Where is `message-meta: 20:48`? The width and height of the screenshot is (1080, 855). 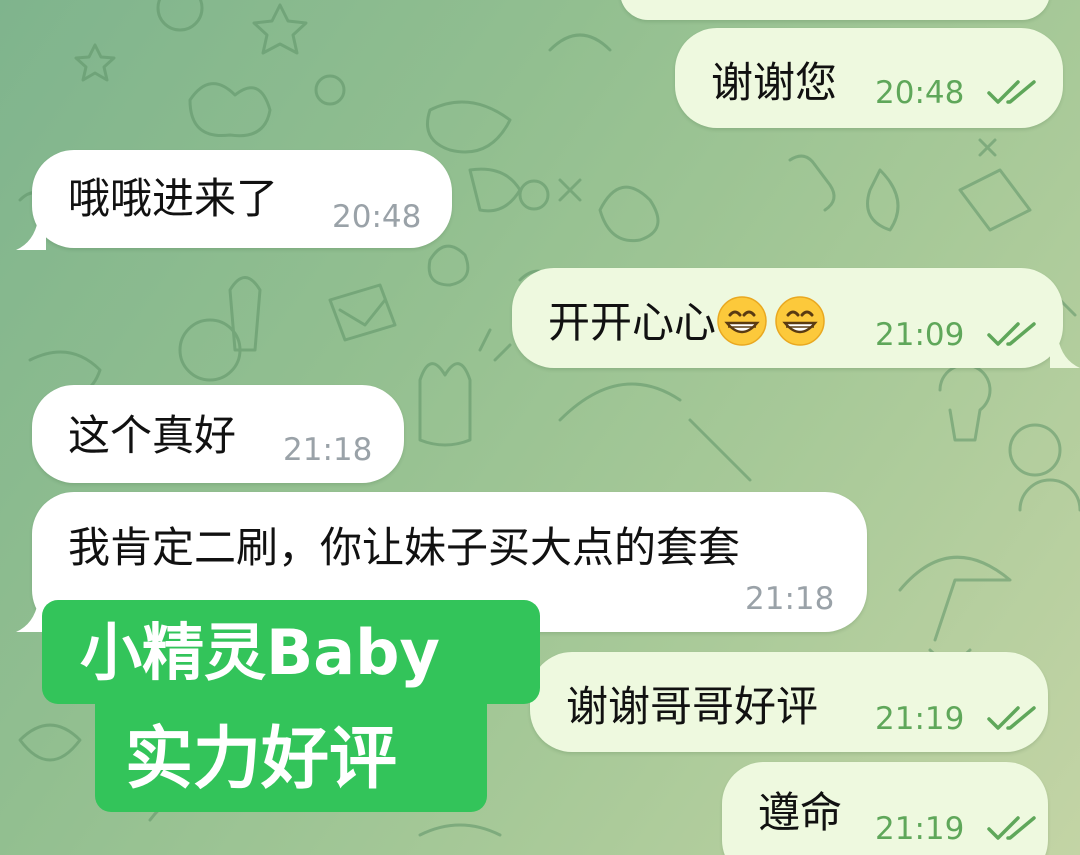
message-meta: 20:48 is located at coordinates (956, 93).